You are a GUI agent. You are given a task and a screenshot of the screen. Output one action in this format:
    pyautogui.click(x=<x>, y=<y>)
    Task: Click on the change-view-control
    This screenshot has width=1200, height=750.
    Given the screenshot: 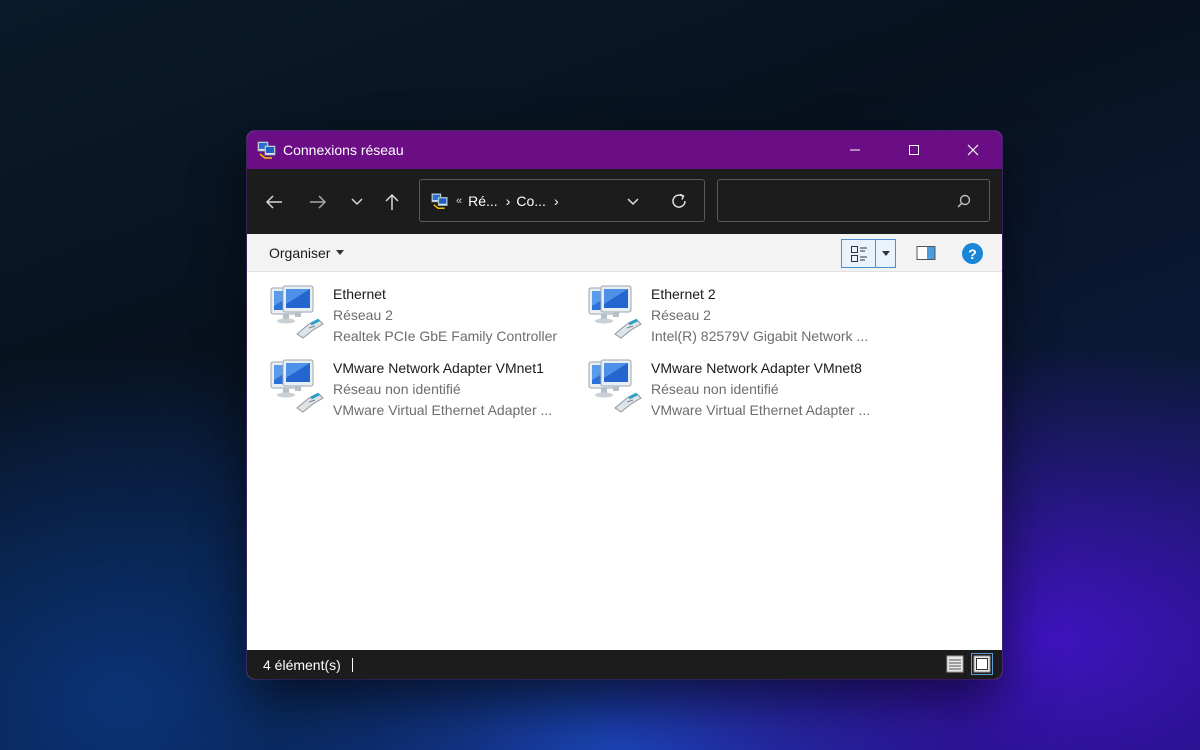 What is the action you would take?
    pyautogui.click(x=868, y=253)
    